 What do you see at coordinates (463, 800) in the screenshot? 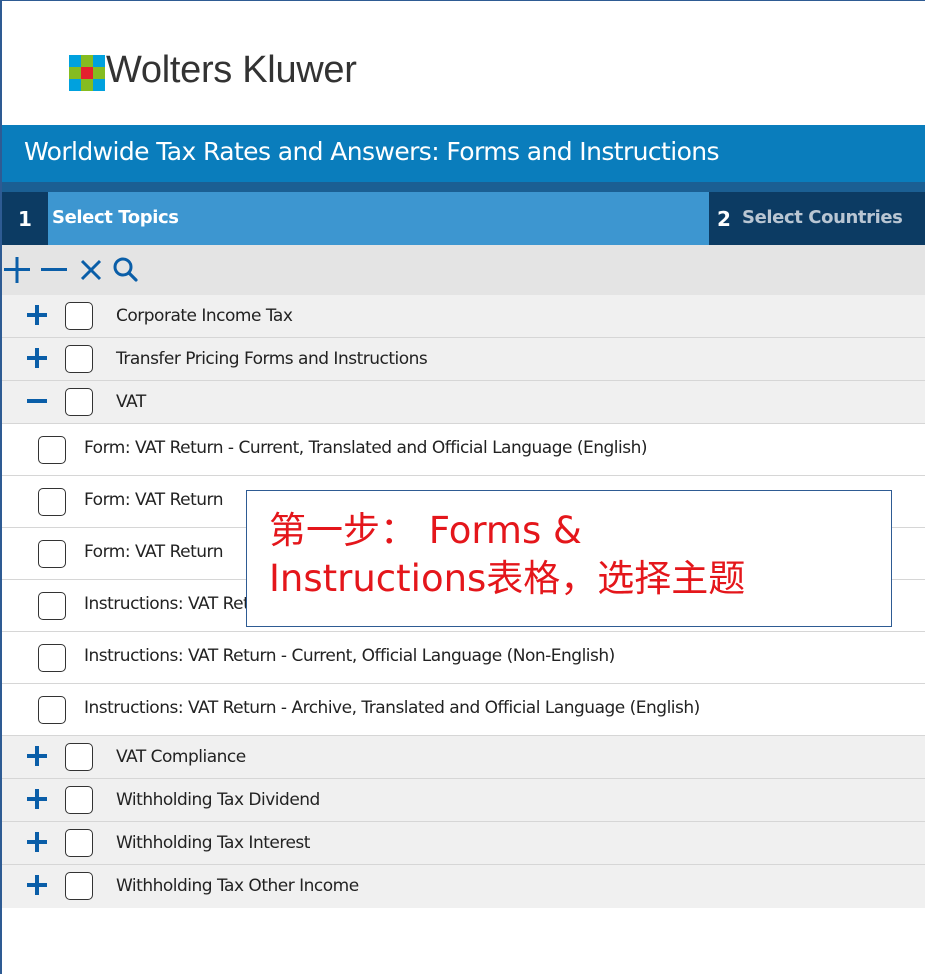
I see `tree-item-withholding-tax-dividend: Withholding Tax Dividend` at bounding box center [463, 800].